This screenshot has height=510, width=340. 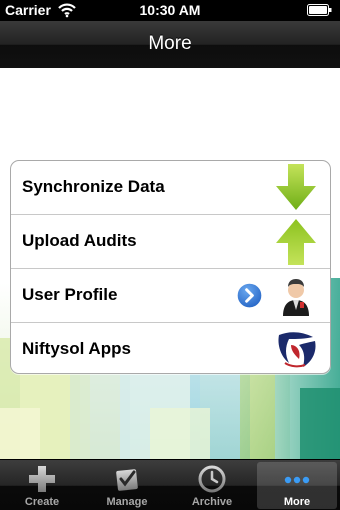 I want to click on plus-icon, so click(x=42, y=479).